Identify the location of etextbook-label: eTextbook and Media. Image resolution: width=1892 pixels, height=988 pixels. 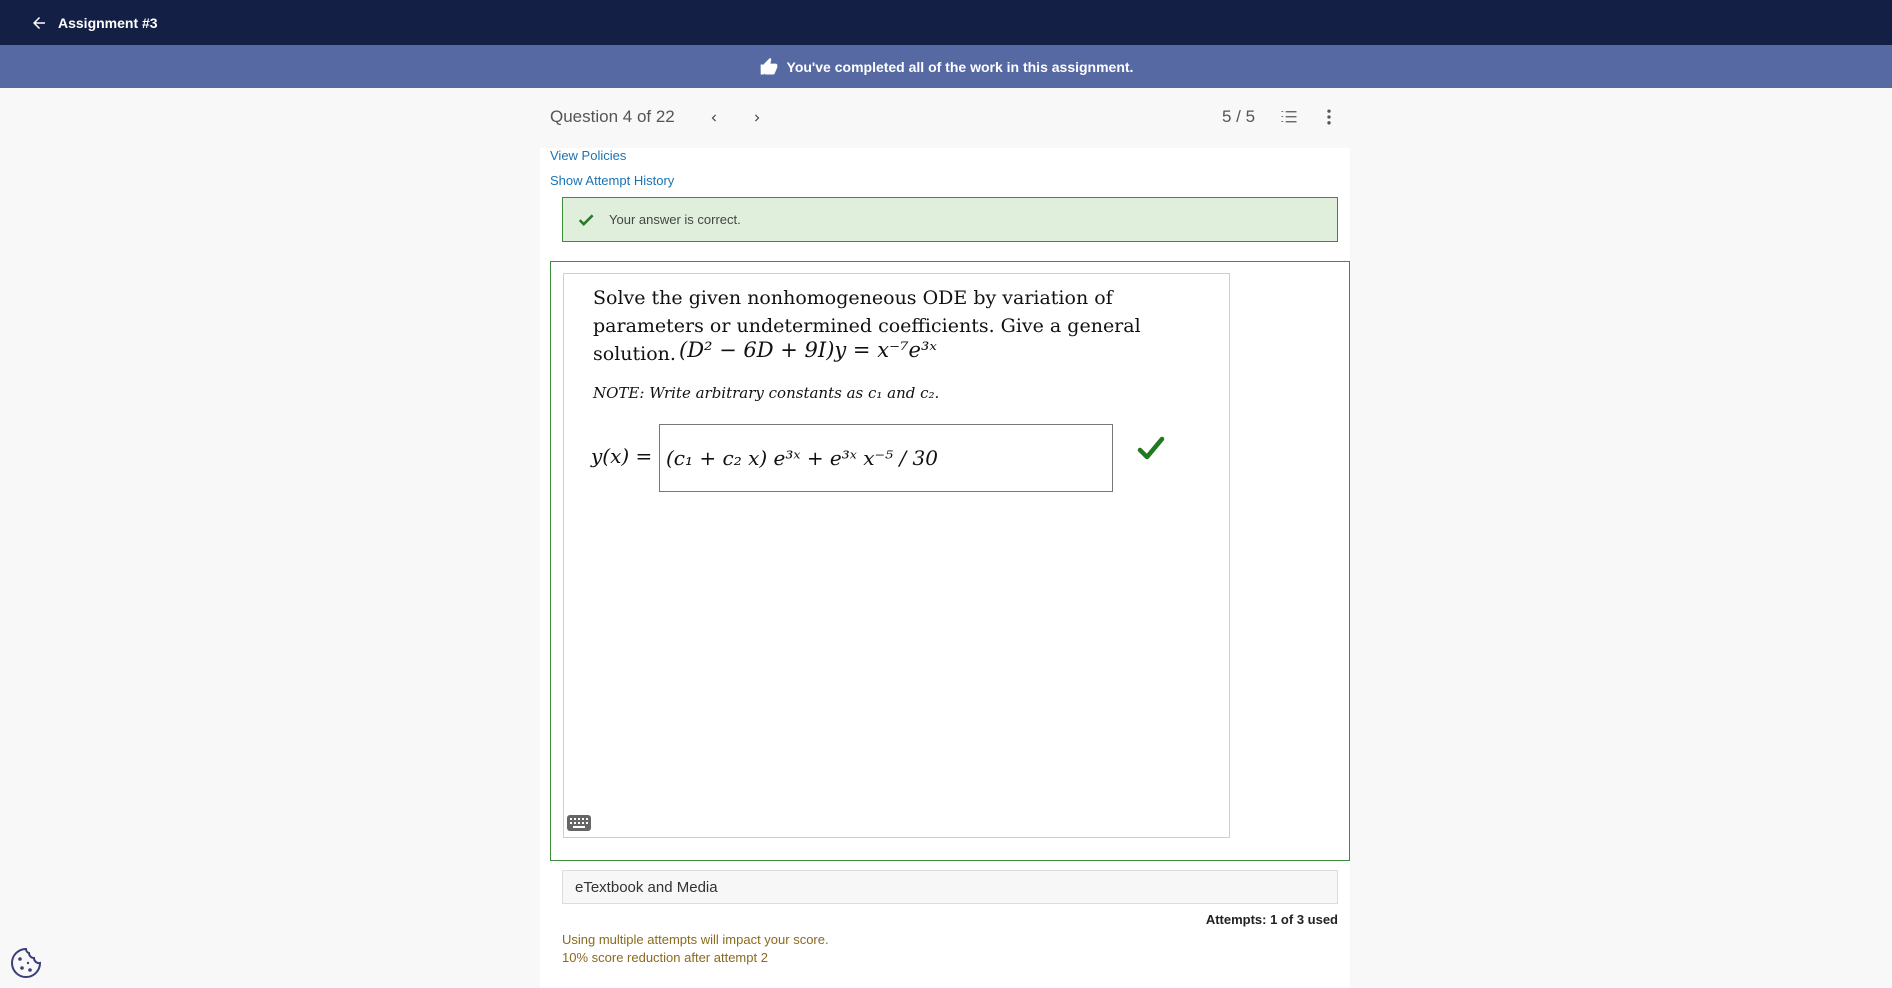
(646, 887).